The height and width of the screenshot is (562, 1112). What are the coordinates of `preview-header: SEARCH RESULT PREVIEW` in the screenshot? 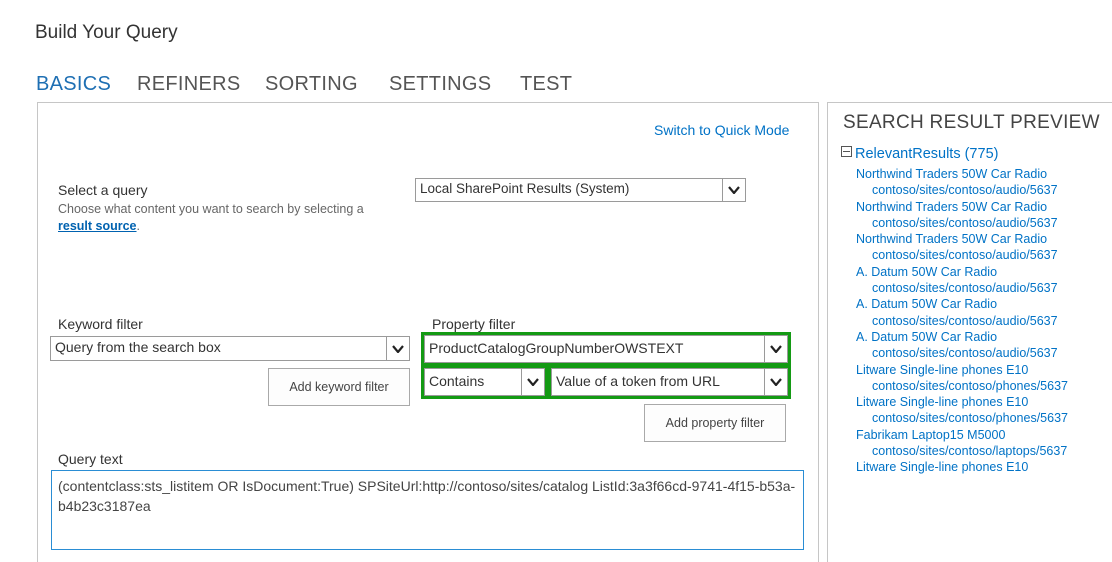 It's located at (971, 122).